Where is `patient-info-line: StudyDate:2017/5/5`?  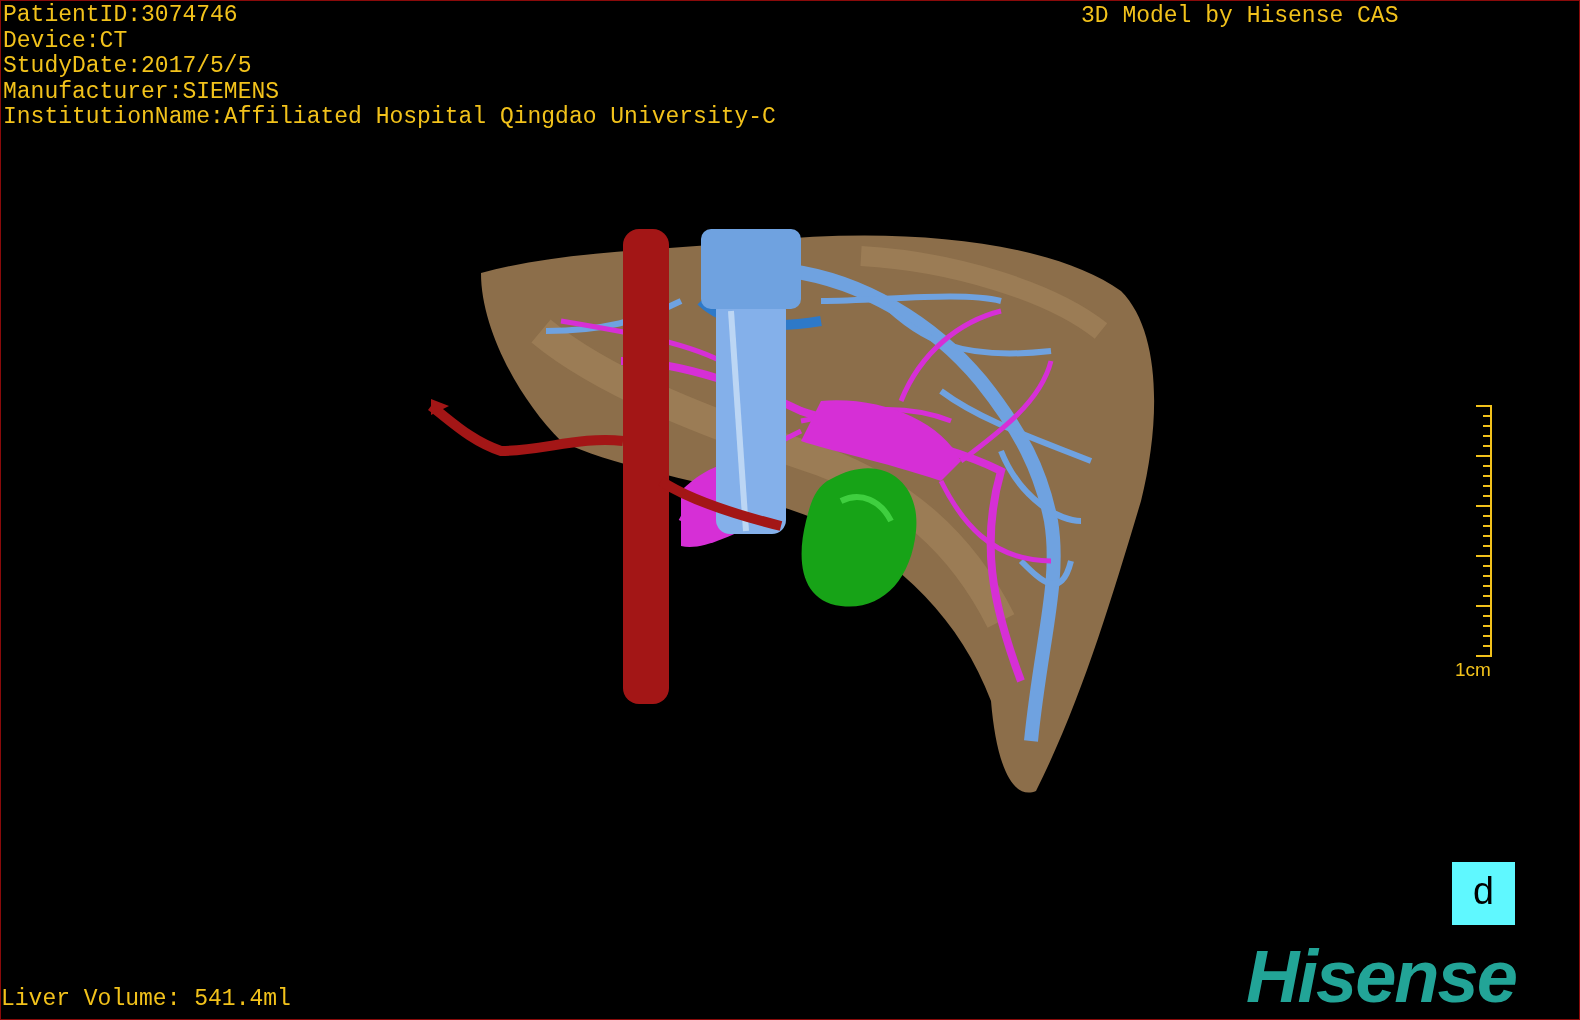 patient-info-line: StudyDate:2017/5/5 is located at coordinates (128, 67).